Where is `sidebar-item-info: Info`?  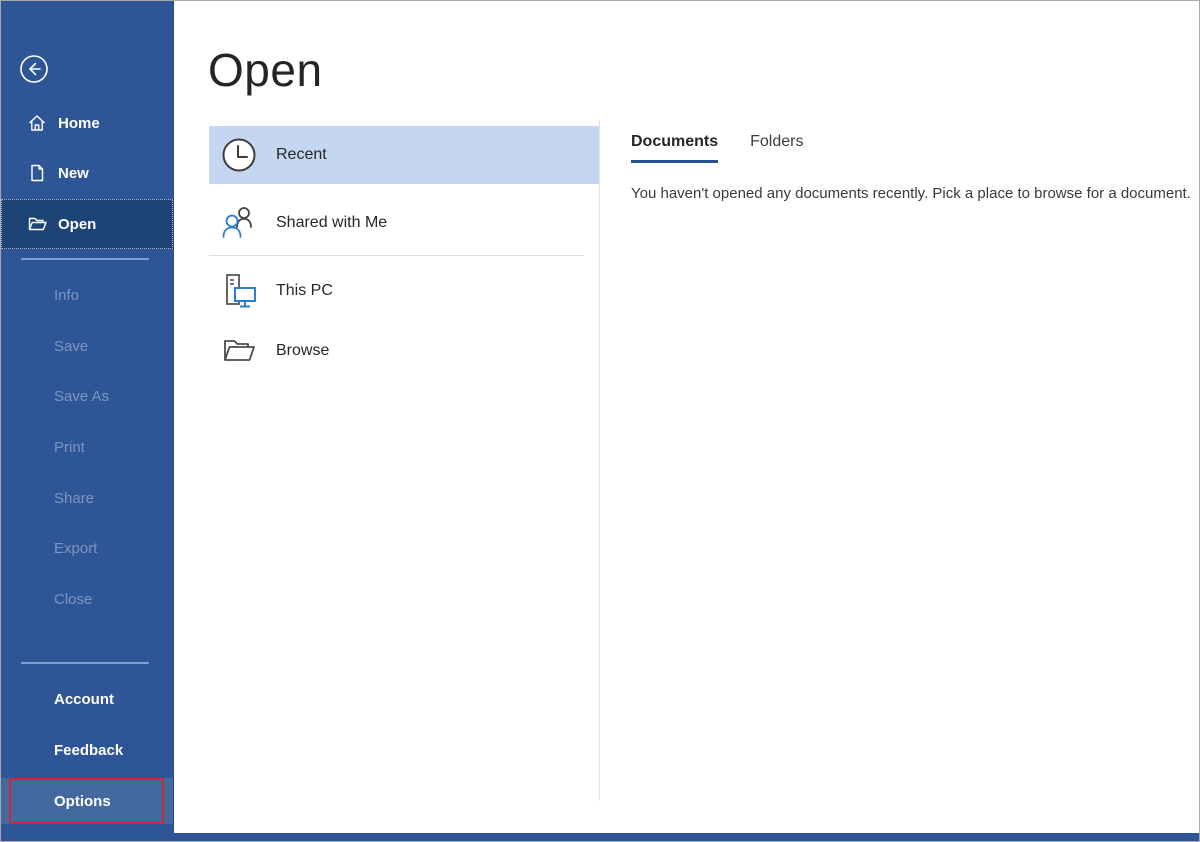 sidebar-item-info: Info is located at coordinates (87, 295).